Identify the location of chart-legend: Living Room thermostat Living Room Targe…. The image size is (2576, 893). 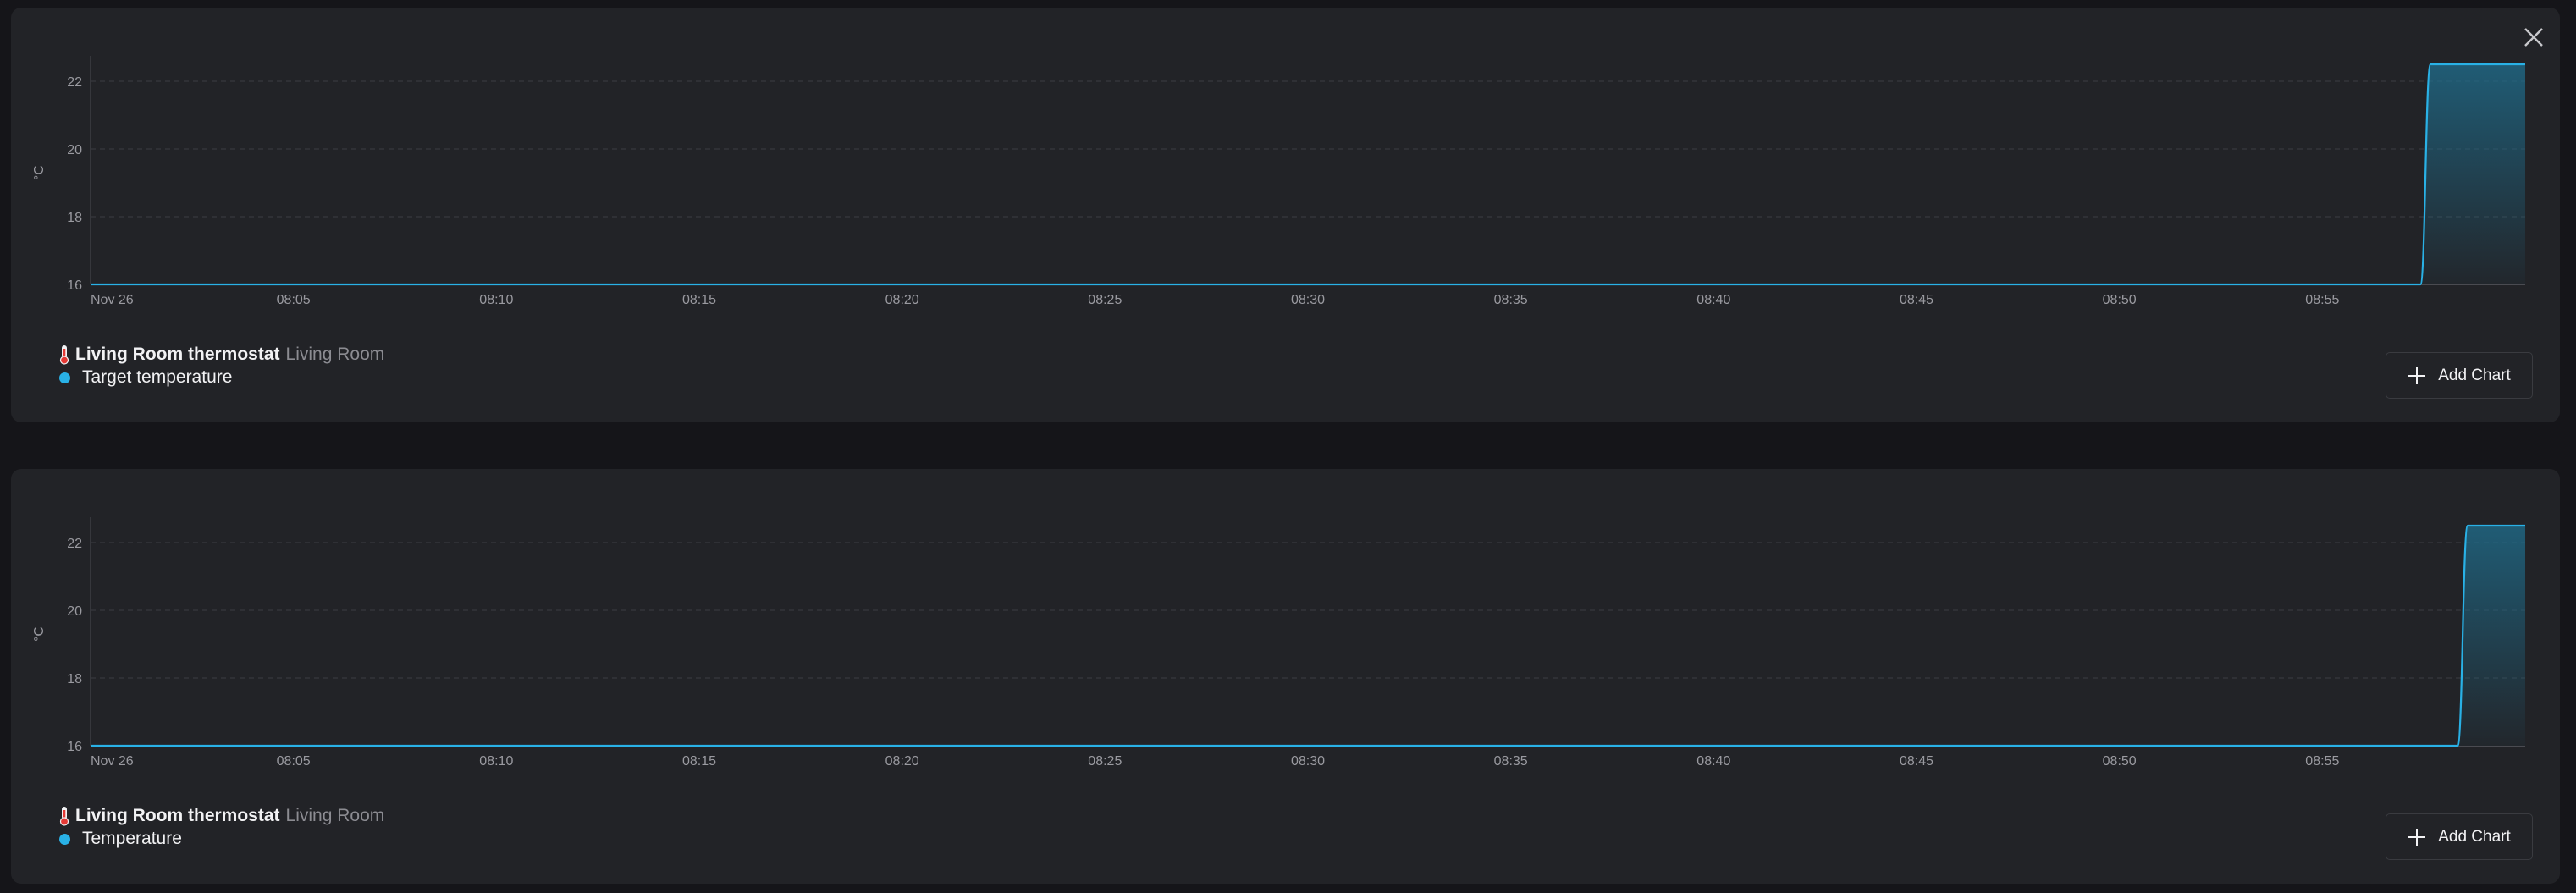
(221, 366).